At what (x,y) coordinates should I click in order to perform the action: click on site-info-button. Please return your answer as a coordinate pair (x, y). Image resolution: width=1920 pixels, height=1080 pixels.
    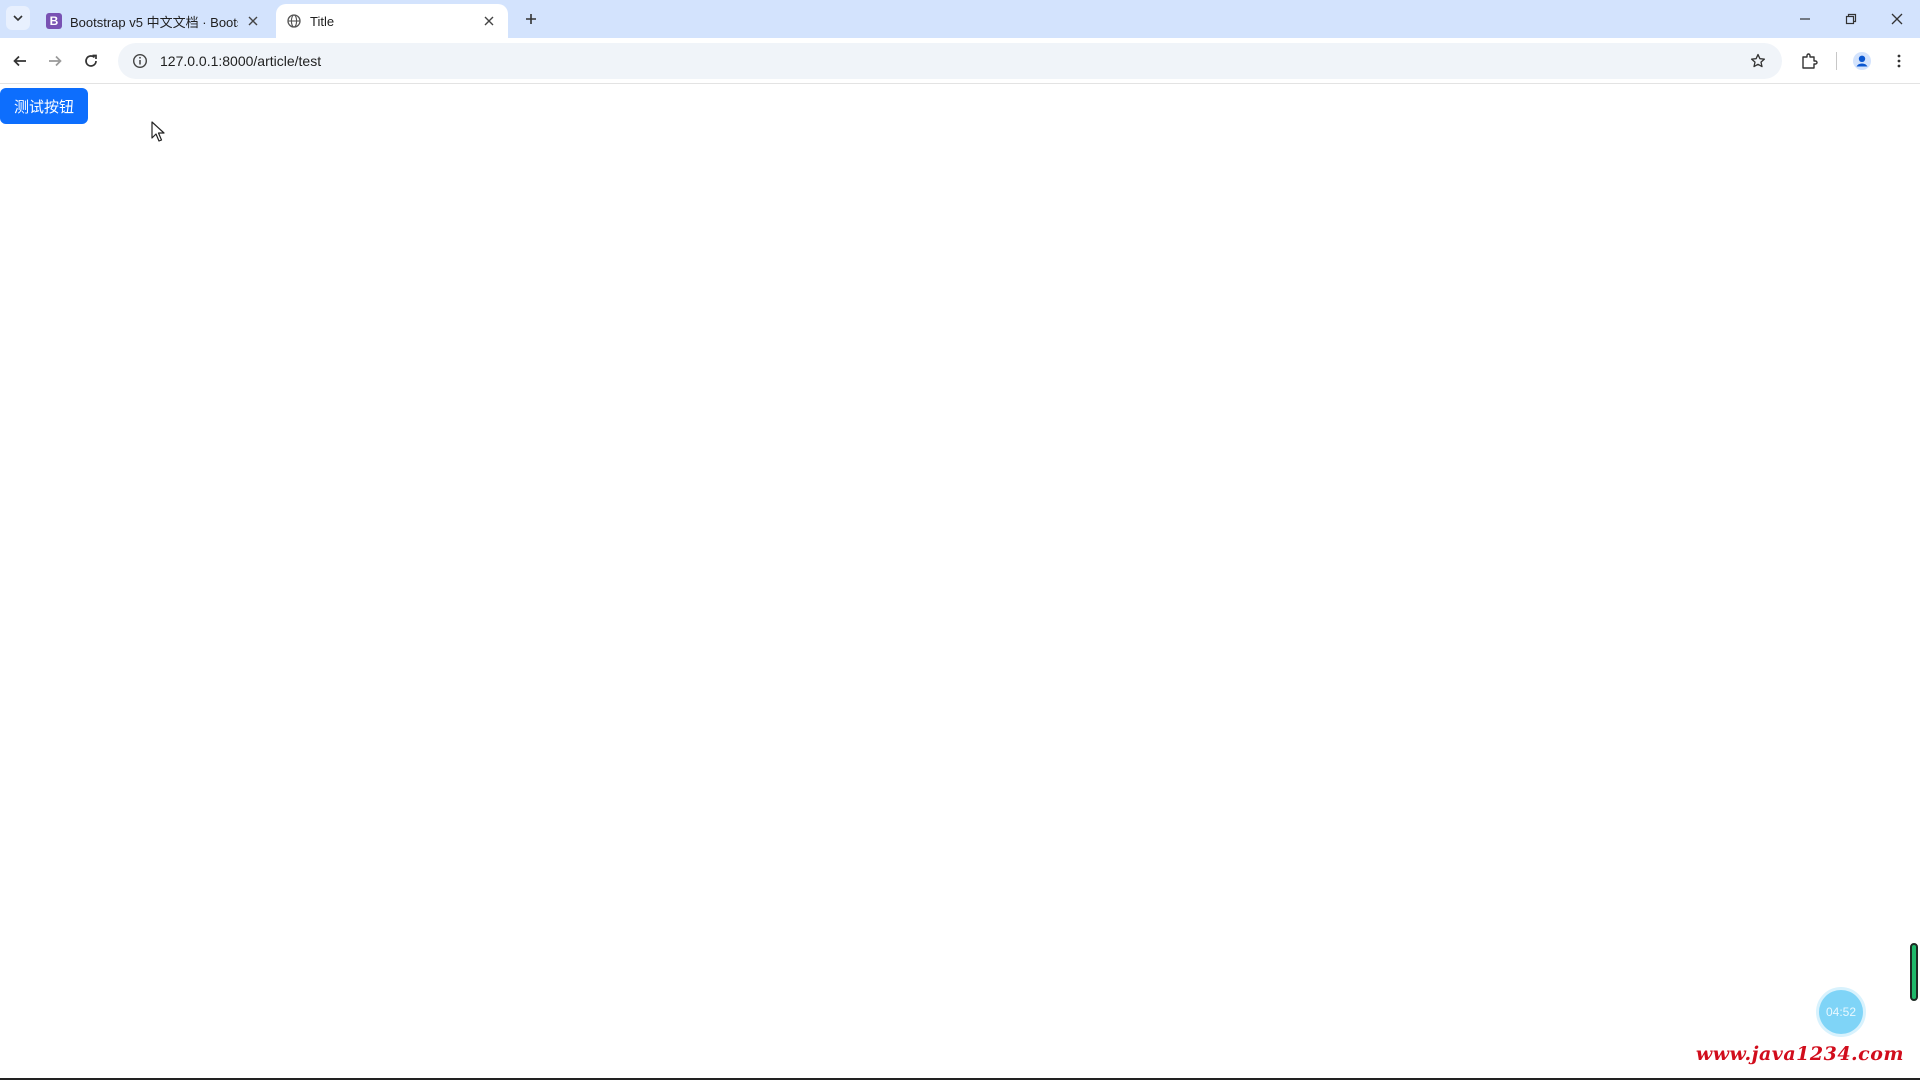
    Looking at the image, I should click on (140, 61).